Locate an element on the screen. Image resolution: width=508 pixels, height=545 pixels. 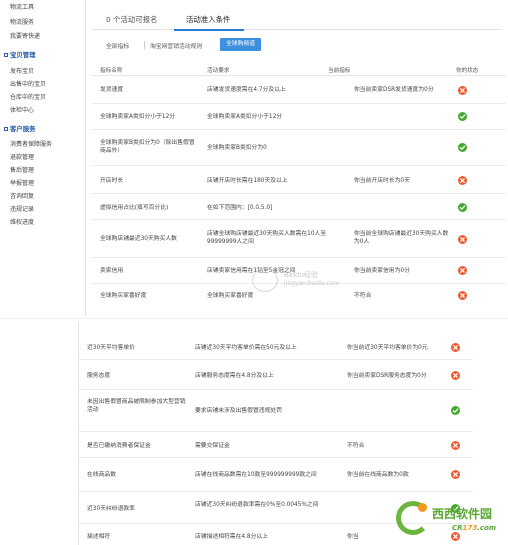
tab-available-activities: 0 个活动可报名 is located at coordinates (131, 19).